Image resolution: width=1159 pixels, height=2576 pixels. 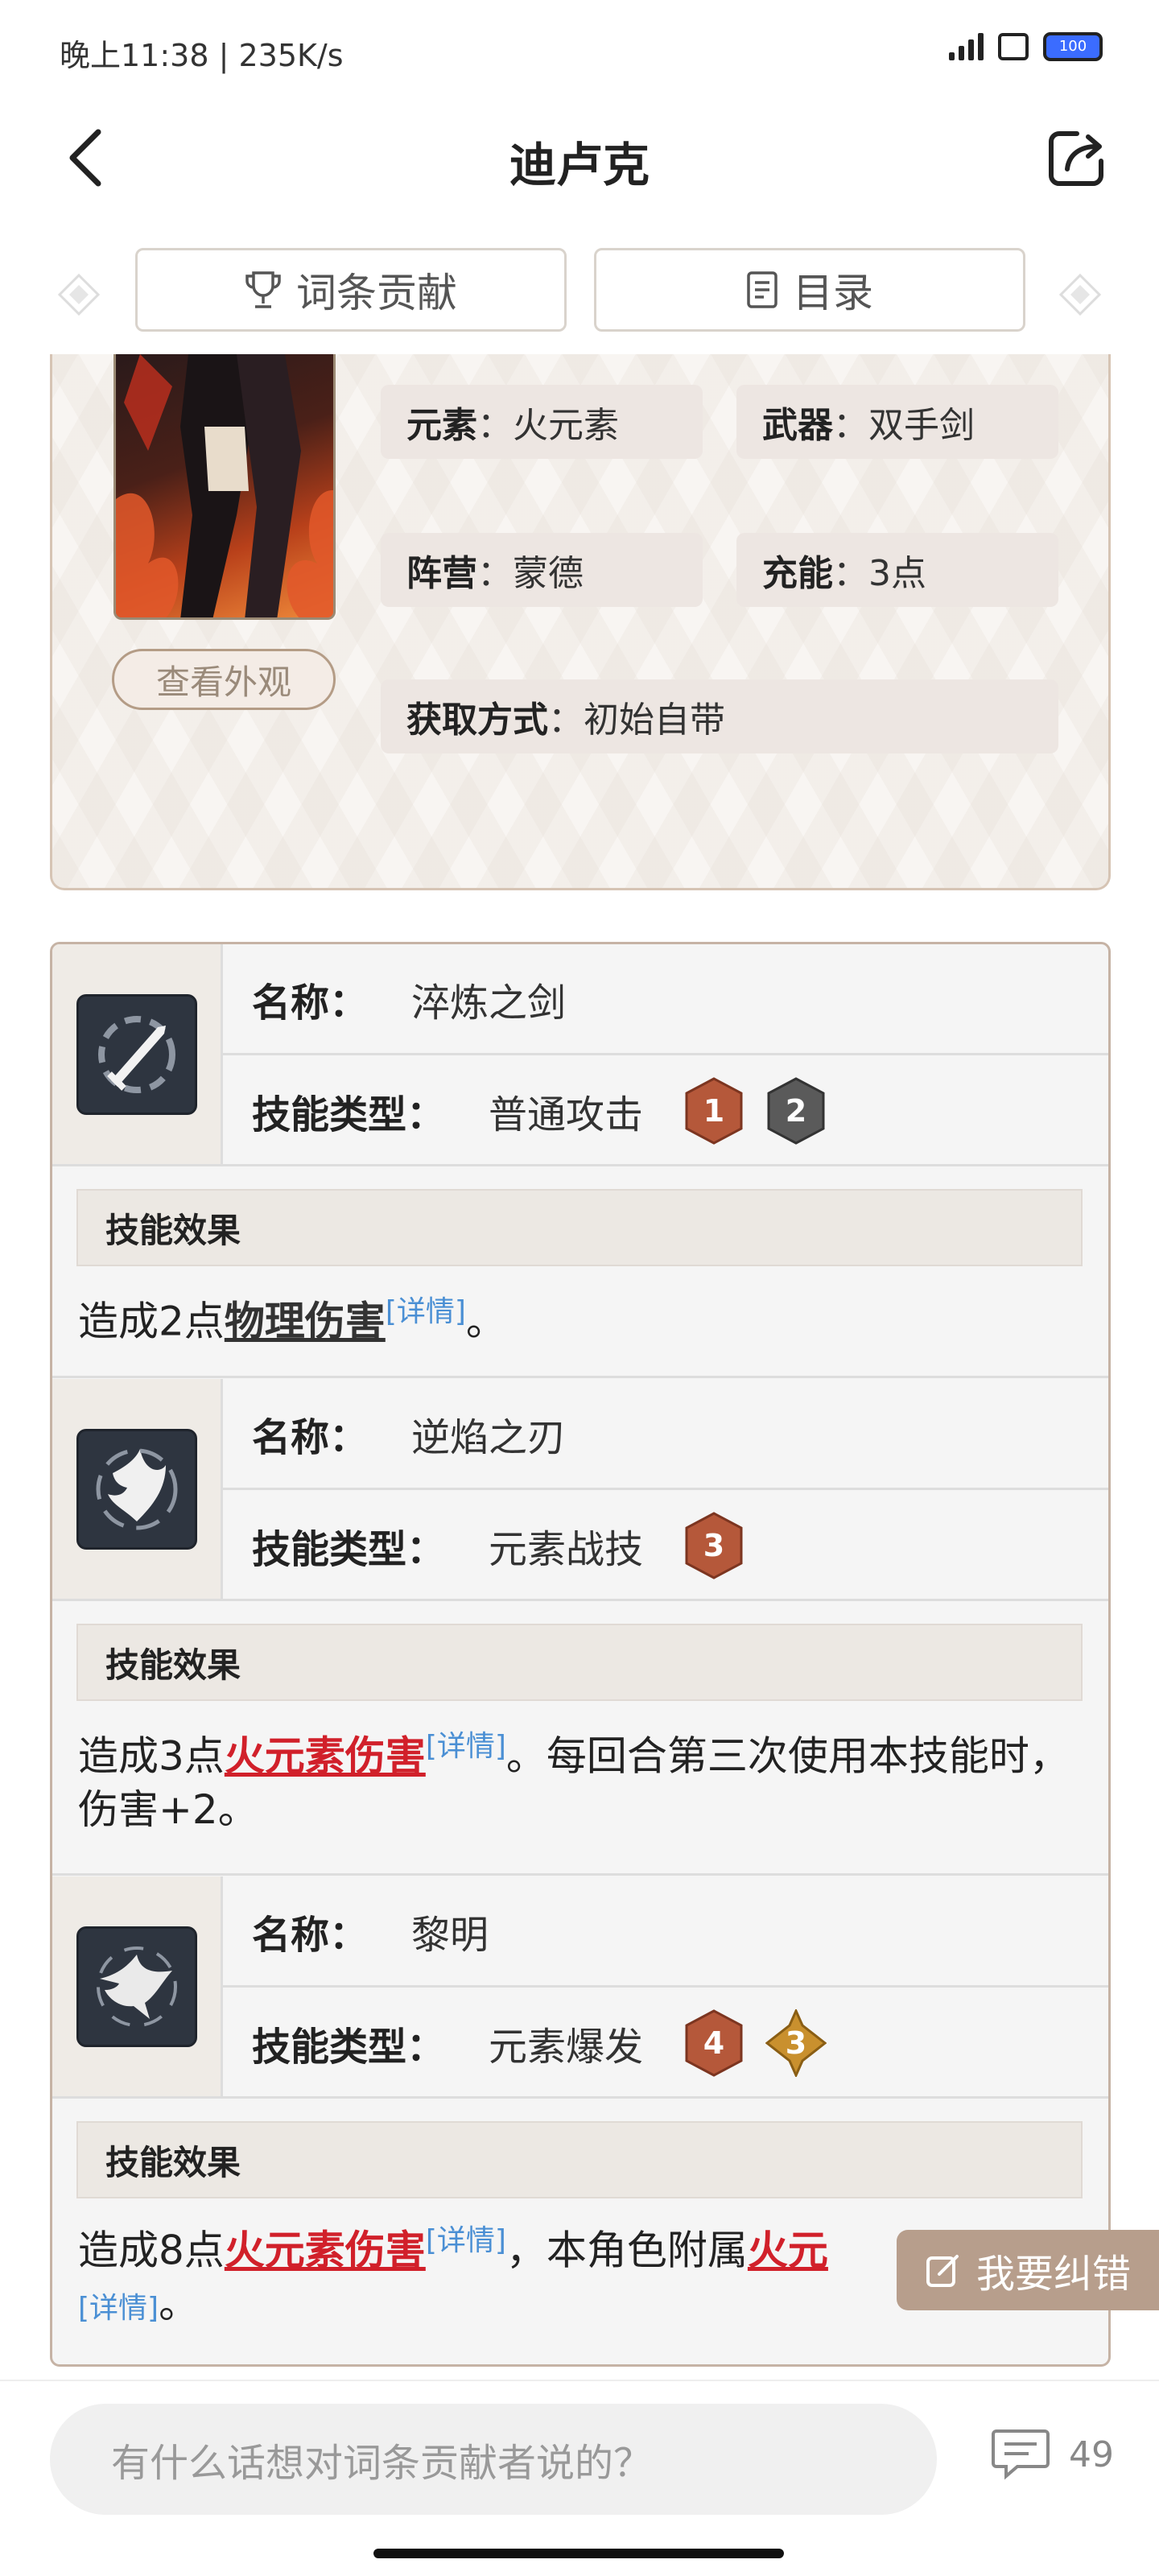 What do you see at coordinates (762, 289) in the screenshot?
I see `document-icon` at bounding box center [762, 289].